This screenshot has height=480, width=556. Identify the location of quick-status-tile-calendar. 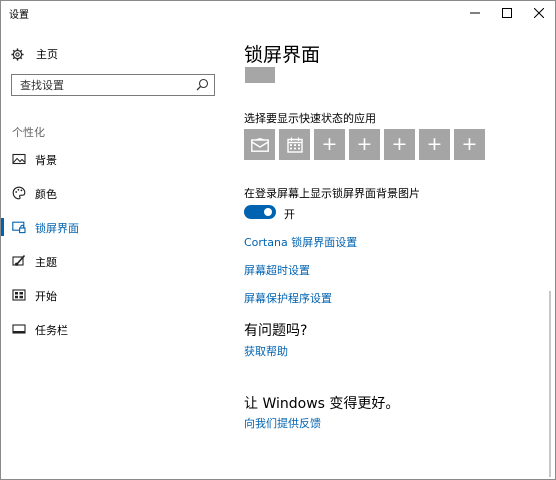
(294, 144).